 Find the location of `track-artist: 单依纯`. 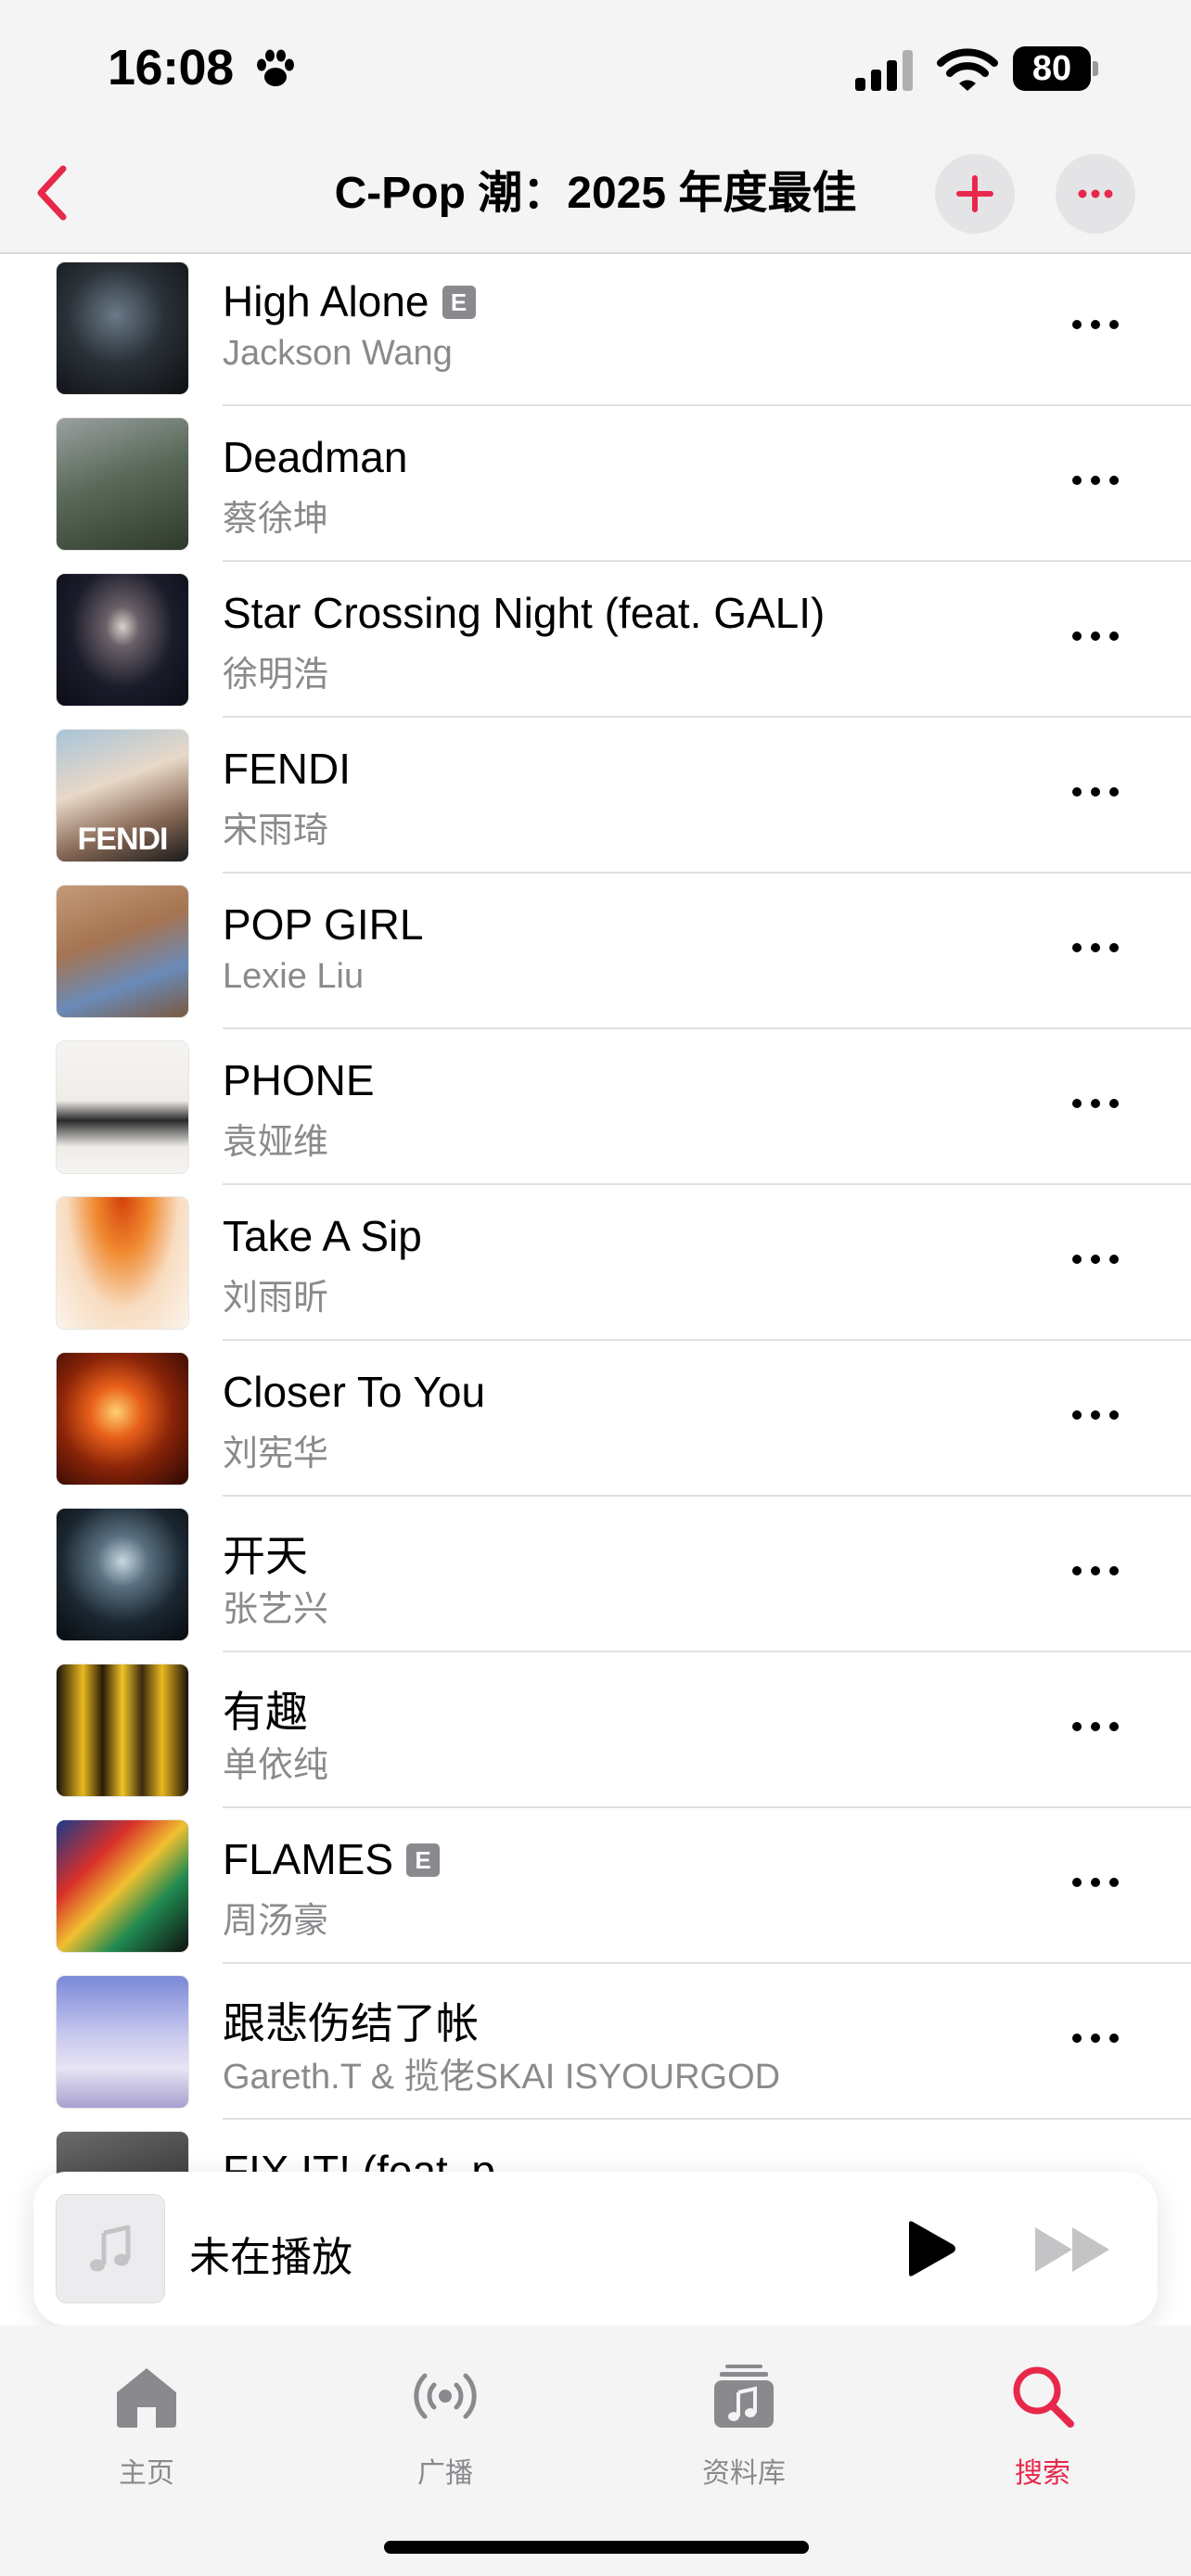

track-artist: 单依纯 is located at coordinates (276, 1766).